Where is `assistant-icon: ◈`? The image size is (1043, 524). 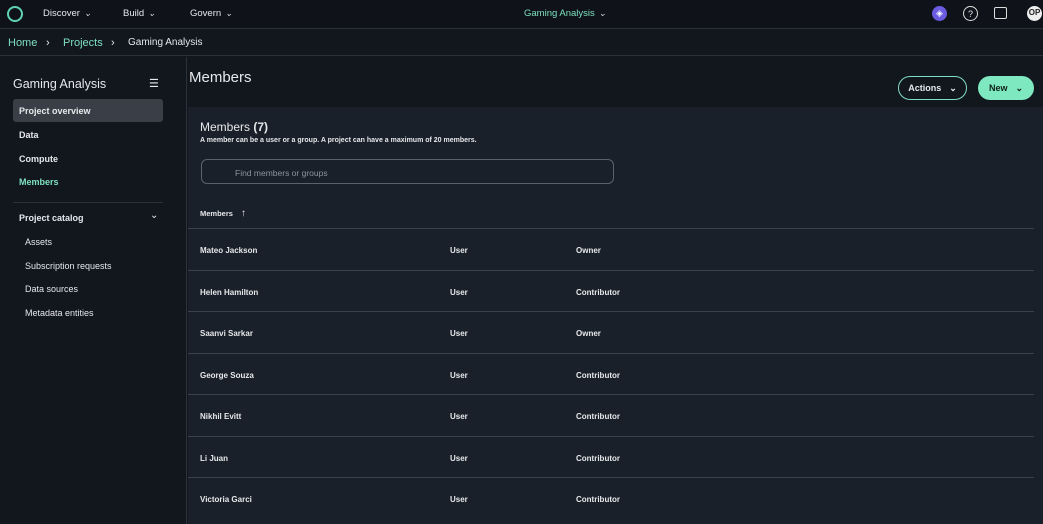 assistant-icon: ◈ is located at coordinates (939, 13).